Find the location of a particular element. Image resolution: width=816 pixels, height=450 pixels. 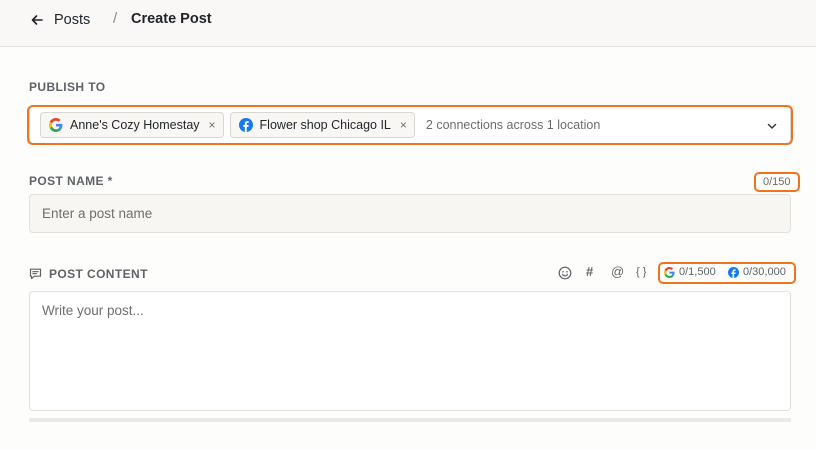

publish-to-label: PUBLISH TO is located at coordinates (67, 87).